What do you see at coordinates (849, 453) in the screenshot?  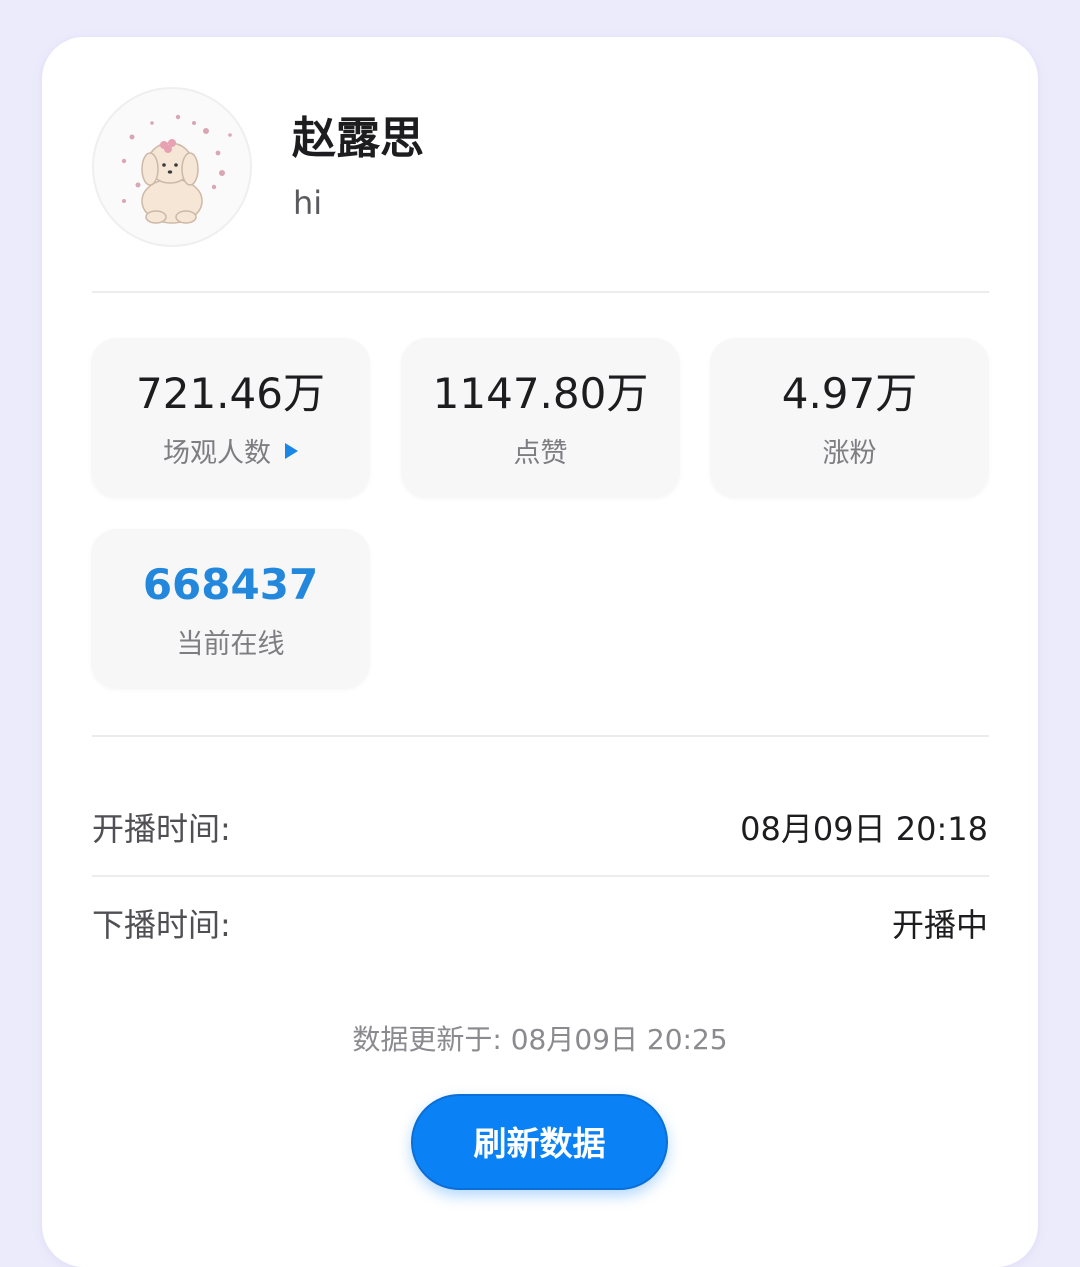 I see `stat-label: 涨粉` at bounding box center [849, 453].